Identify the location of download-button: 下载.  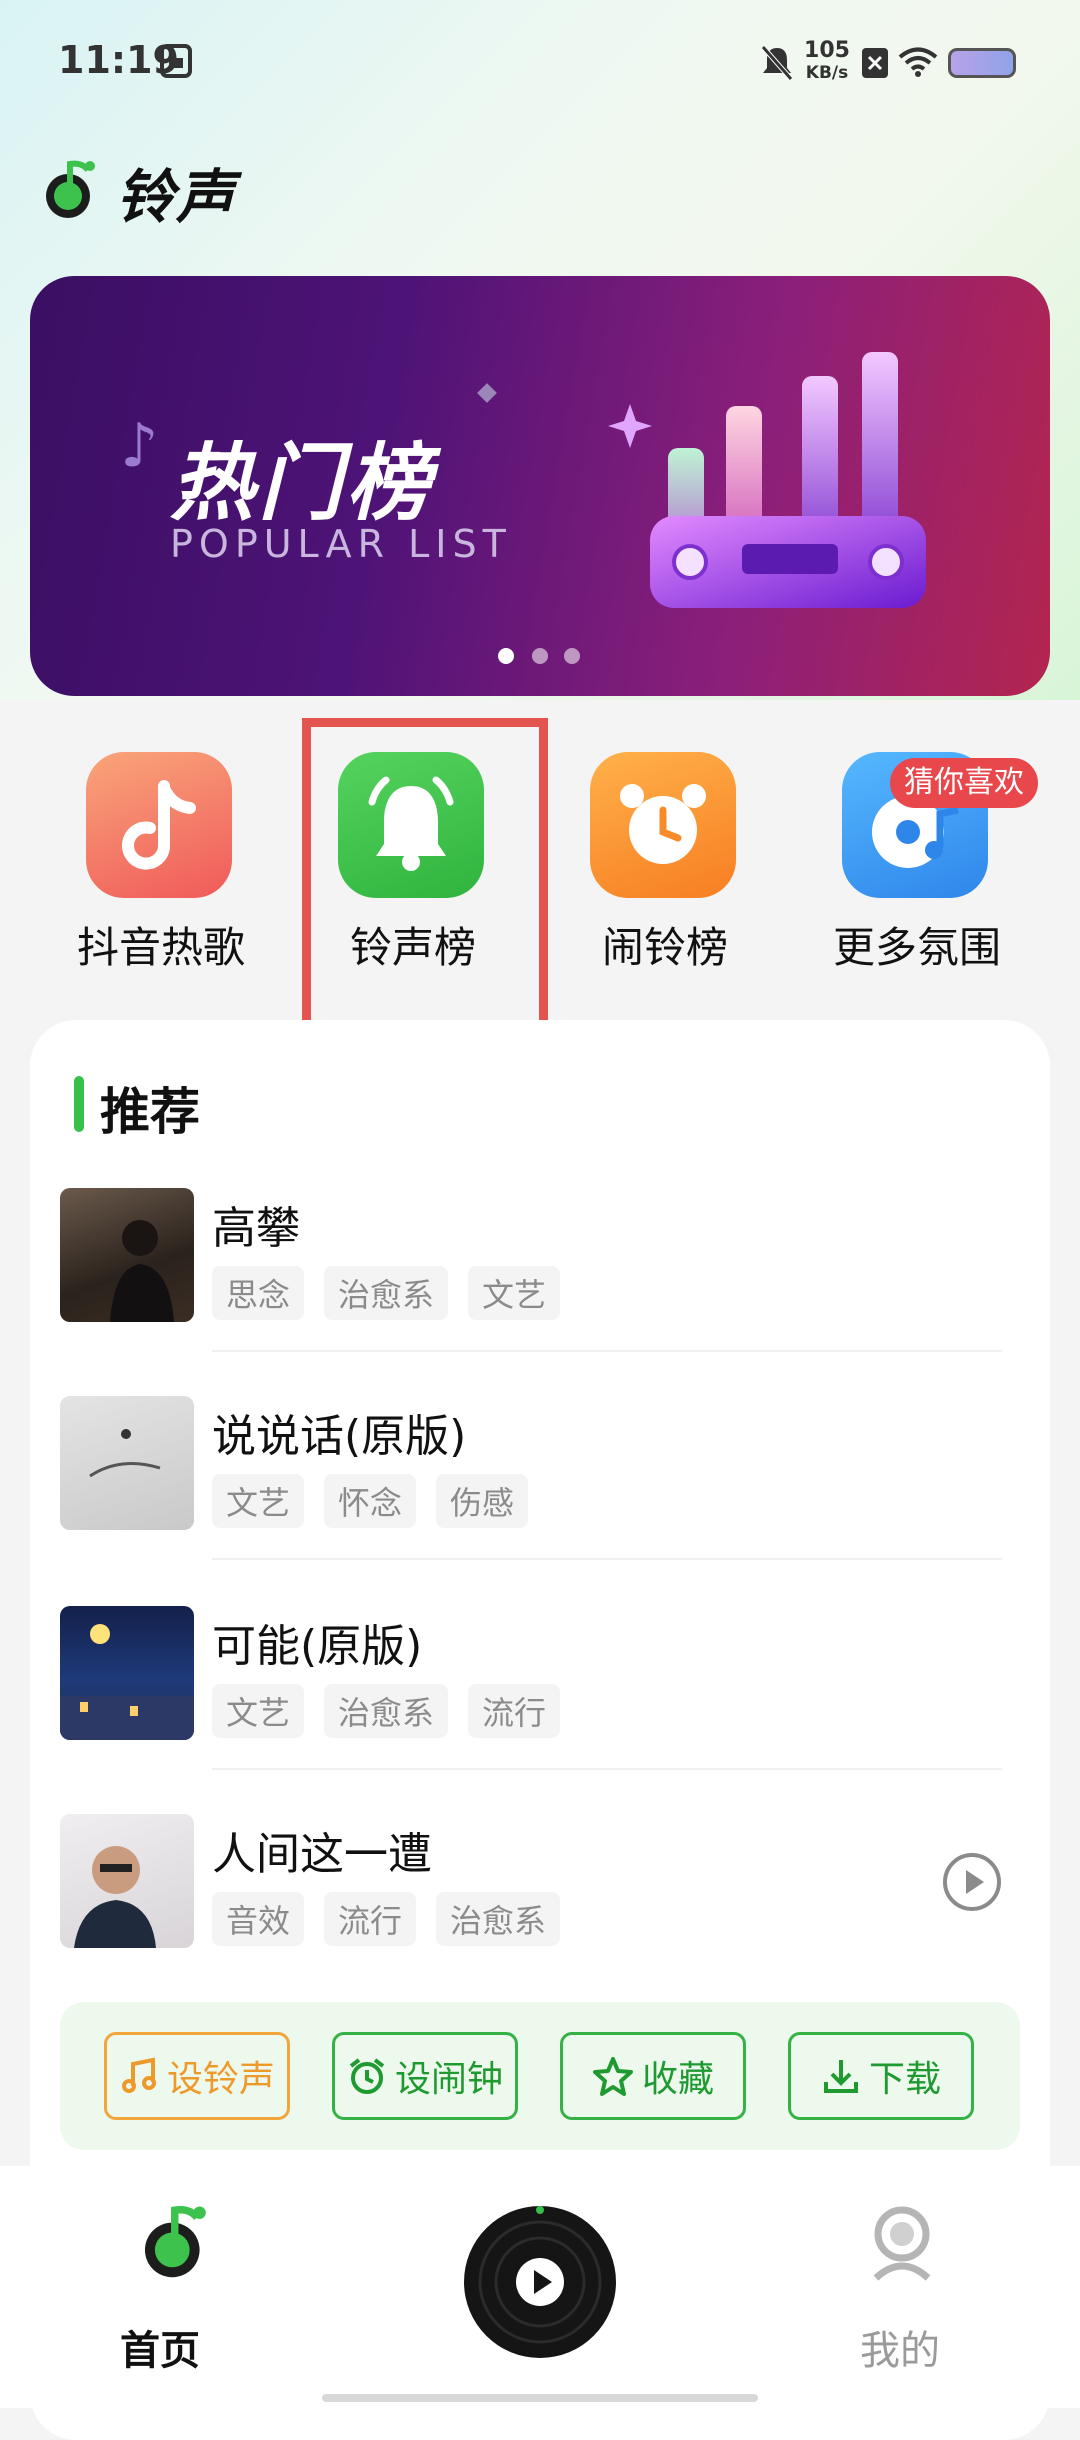
(881, 2076).